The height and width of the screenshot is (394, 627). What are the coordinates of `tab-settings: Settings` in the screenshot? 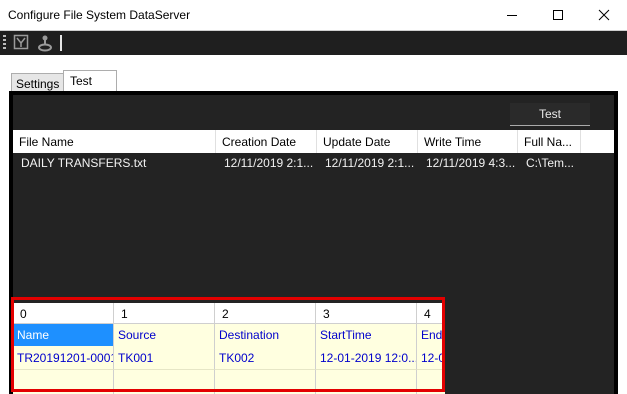 It's located at (38, 82).